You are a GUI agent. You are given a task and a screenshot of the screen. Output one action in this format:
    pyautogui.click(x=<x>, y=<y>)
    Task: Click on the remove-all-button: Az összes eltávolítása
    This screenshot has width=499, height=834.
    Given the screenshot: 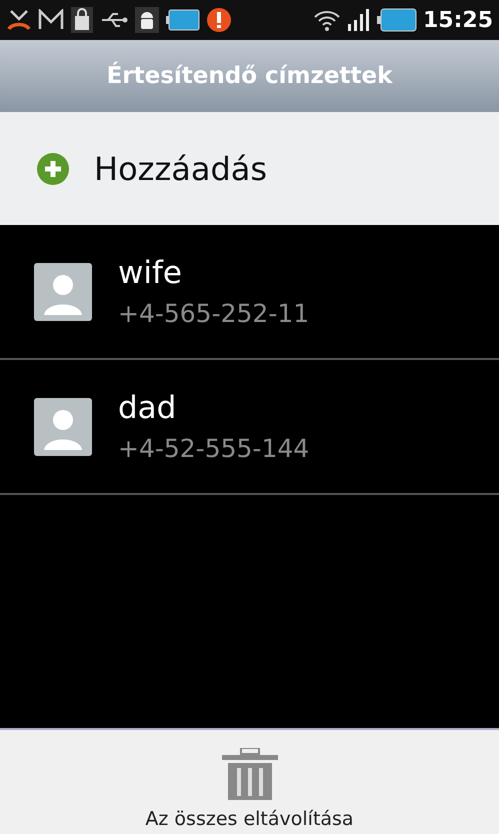 What is the action you would take?
    pyautogui.click(x=249, y=781)
    